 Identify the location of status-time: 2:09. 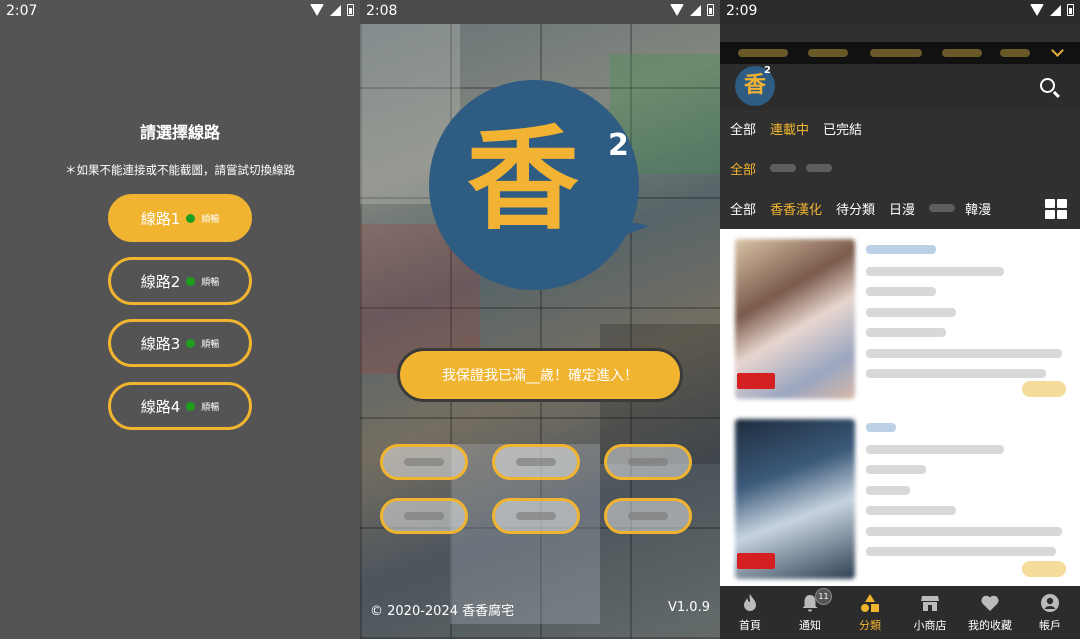
(742, 11).